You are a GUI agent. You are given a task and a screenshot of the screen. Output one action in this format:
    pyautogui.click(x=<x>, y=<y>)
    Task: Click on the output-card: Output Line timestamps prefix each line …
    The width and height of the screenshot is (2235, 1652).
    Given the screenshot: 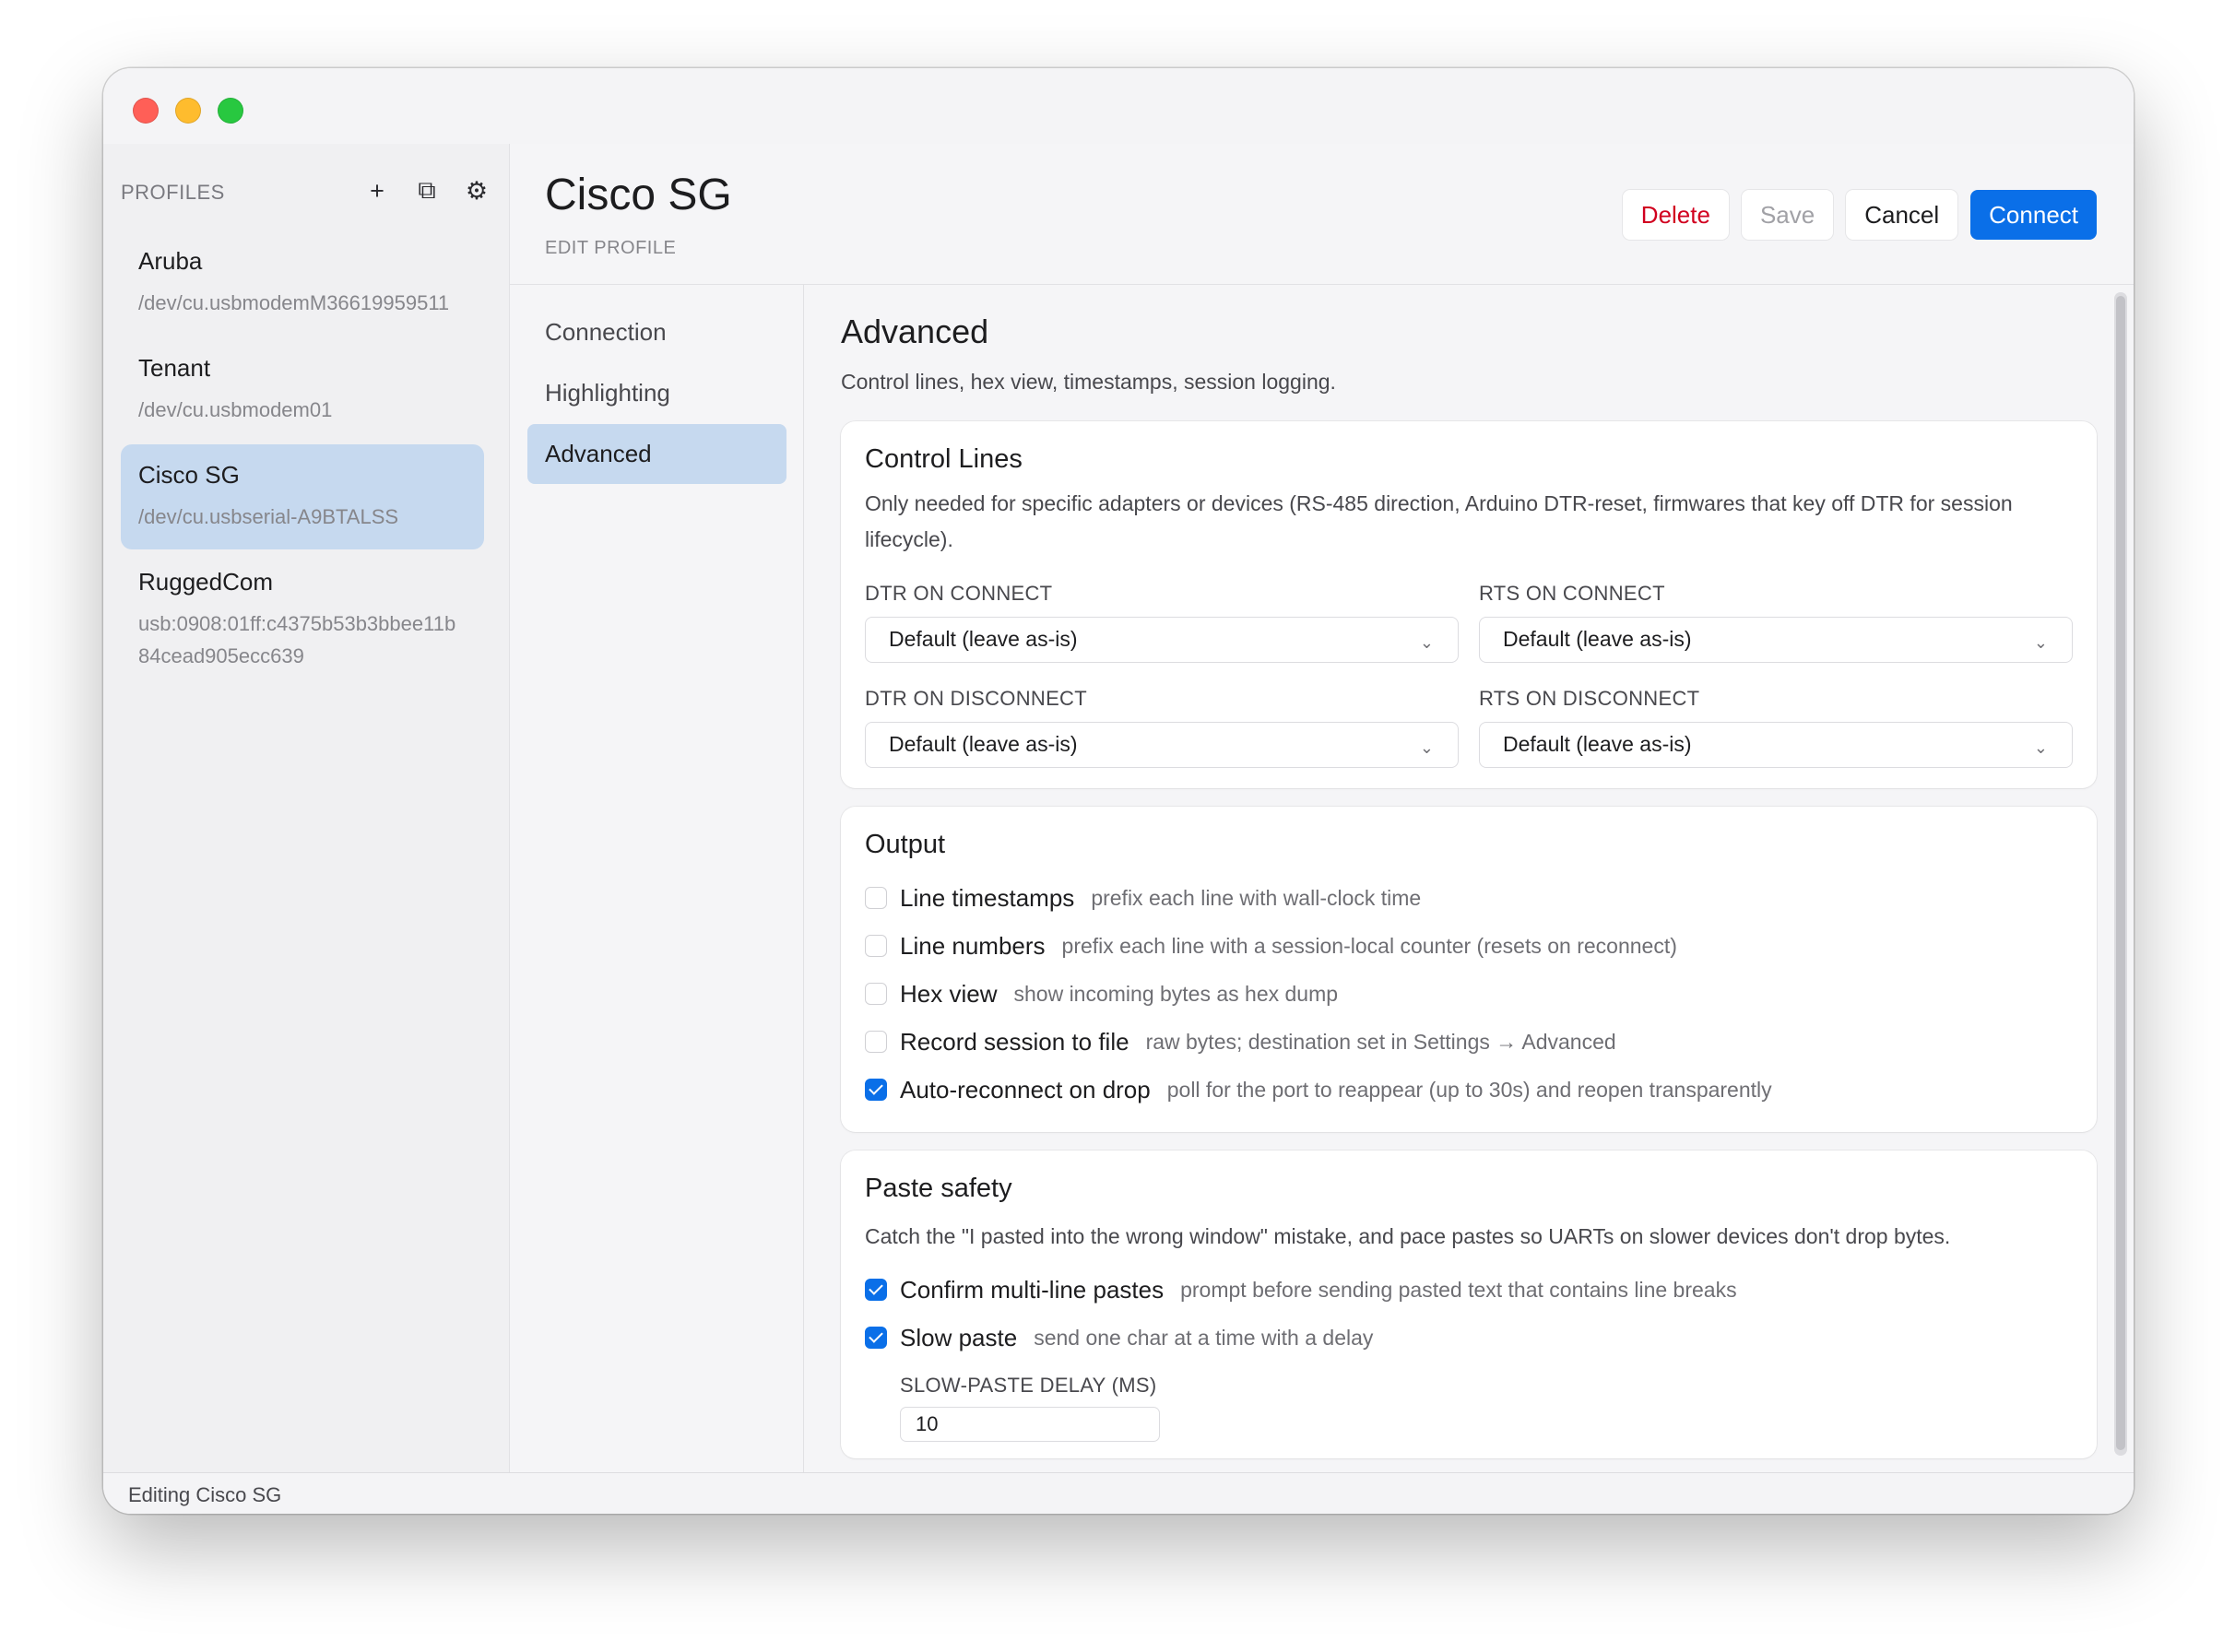 What is the action you would take?
    pyautogui.click(x=1469, y=969)
    